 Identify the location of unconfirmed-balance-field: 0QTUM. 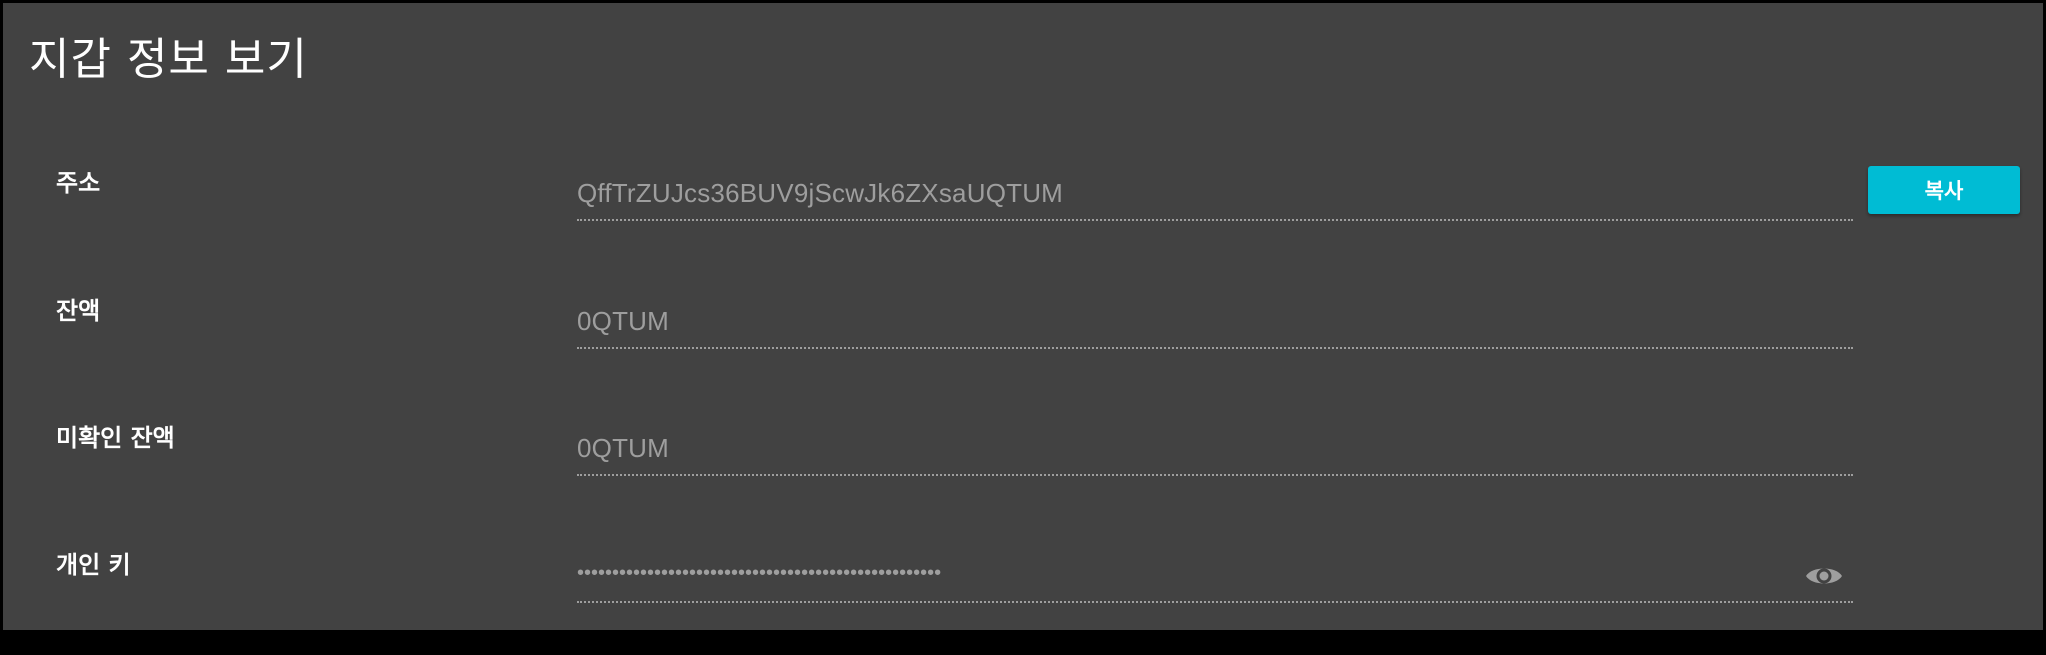
(1215, 446).